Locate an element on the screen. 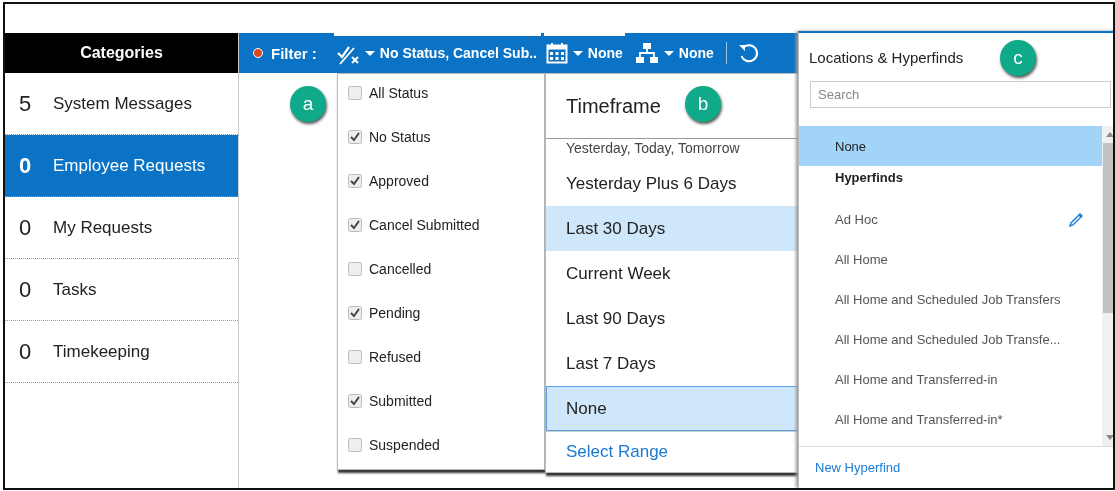  location-option: All Home and Transferred-in is located at coordinates (950, 379).